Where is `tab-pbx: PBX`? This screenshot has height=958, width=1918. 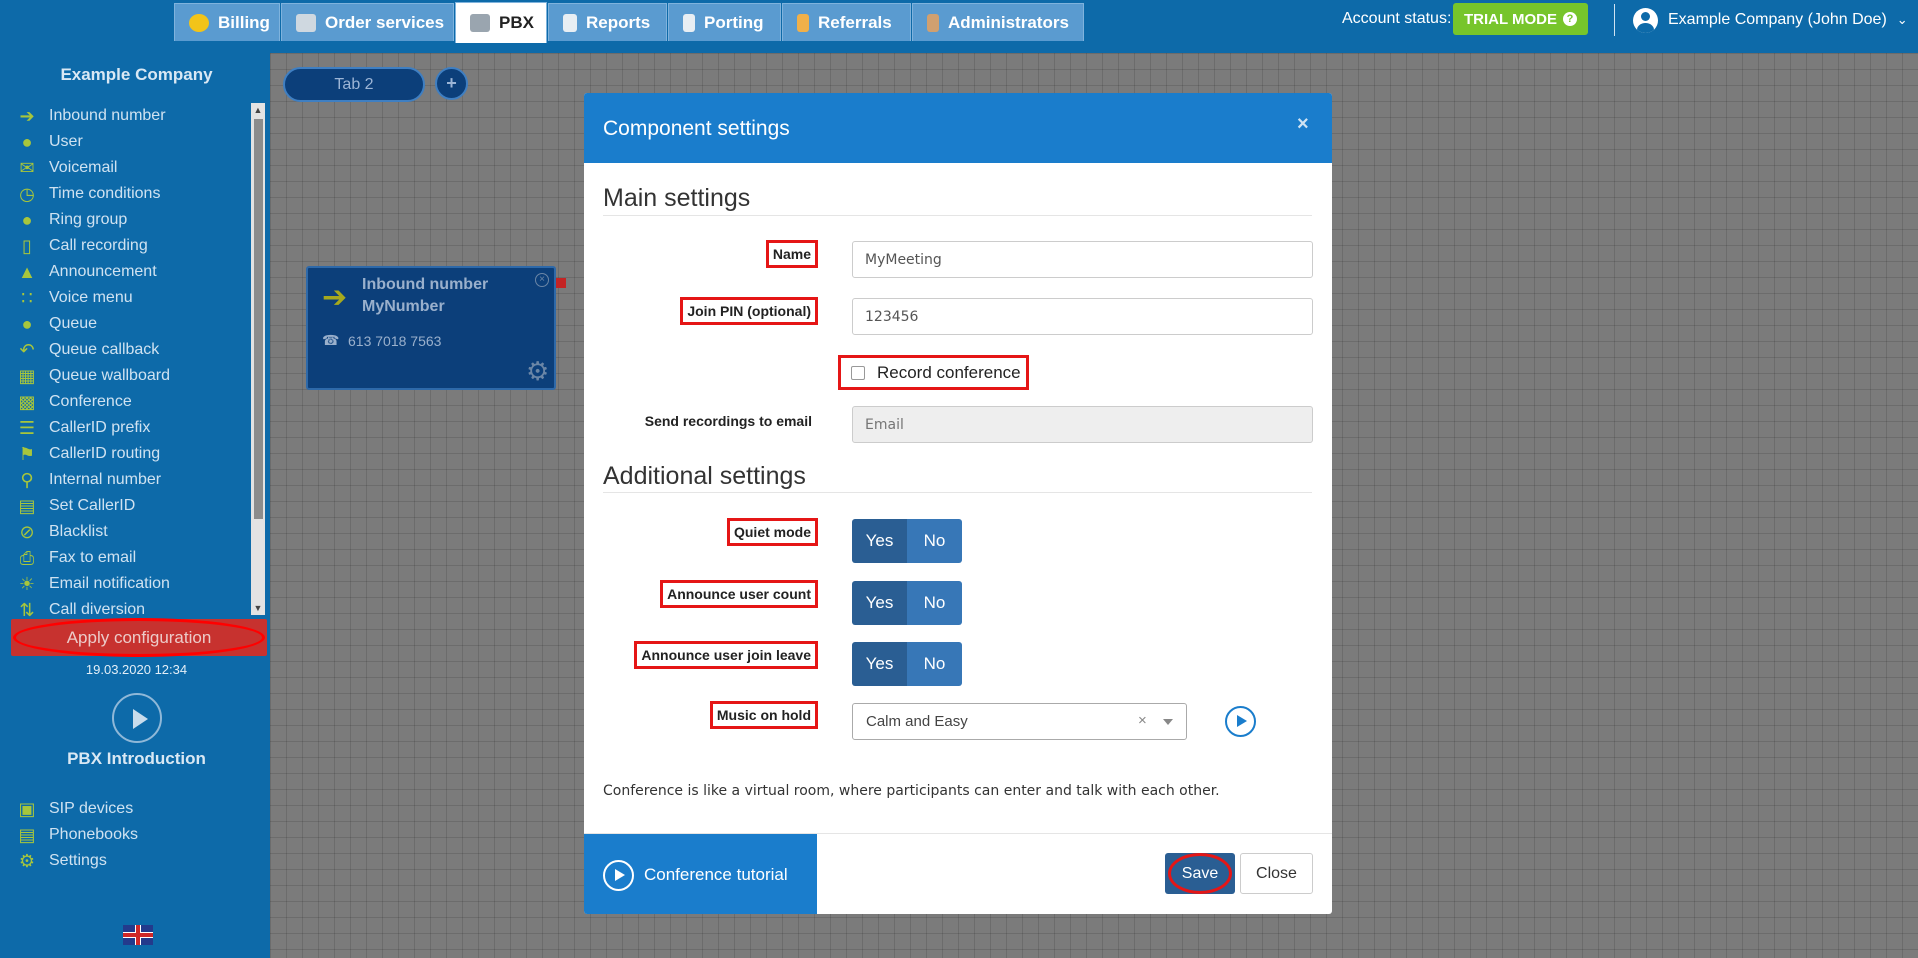 tab-pbx: PBX is located at coordinates (501, 22).